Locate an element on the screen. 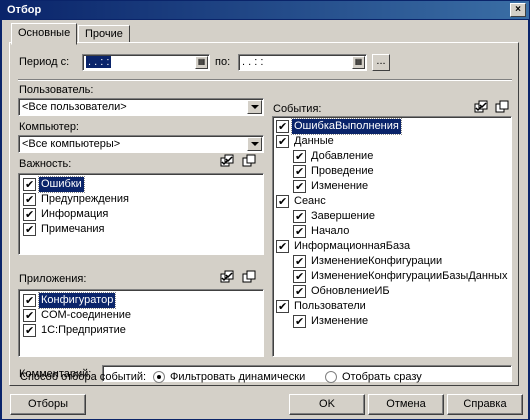  computer-label: Компьютер: is located at coordinates (49, 127).